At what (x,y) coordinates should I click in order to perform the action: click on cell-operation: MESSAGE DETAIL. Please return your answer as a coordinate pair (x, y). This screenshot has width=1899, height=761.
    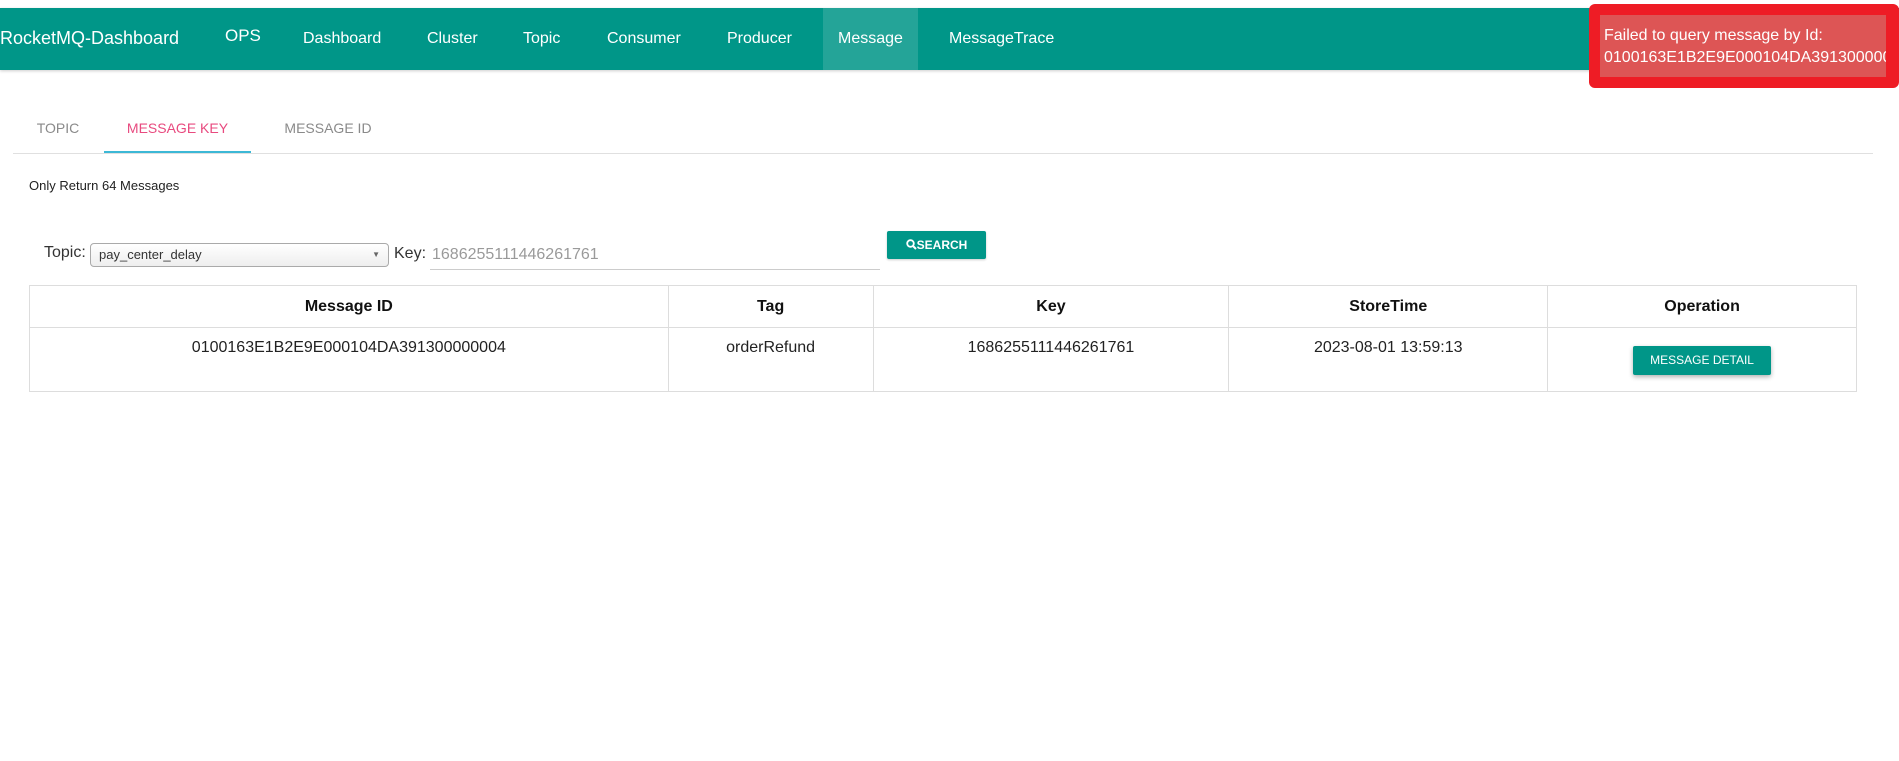
    Looking at the image, I should click on (1702, 359).